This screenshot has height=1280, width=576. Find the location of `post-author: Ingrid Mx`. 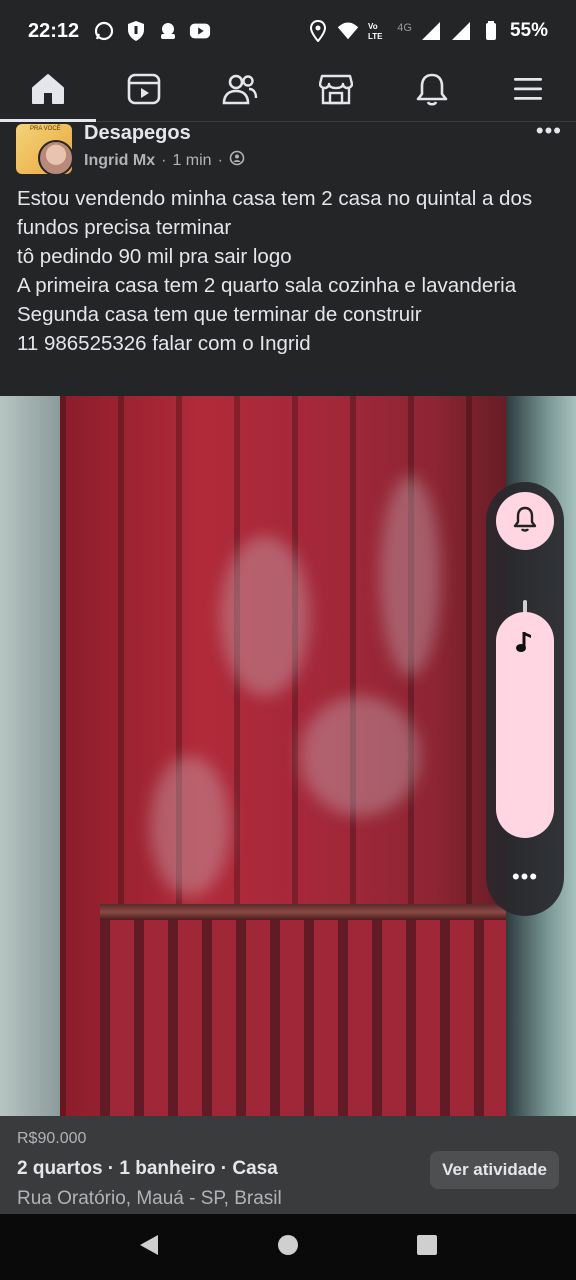

post-author: Ingrid Mx is located at coordinates (119, 161).